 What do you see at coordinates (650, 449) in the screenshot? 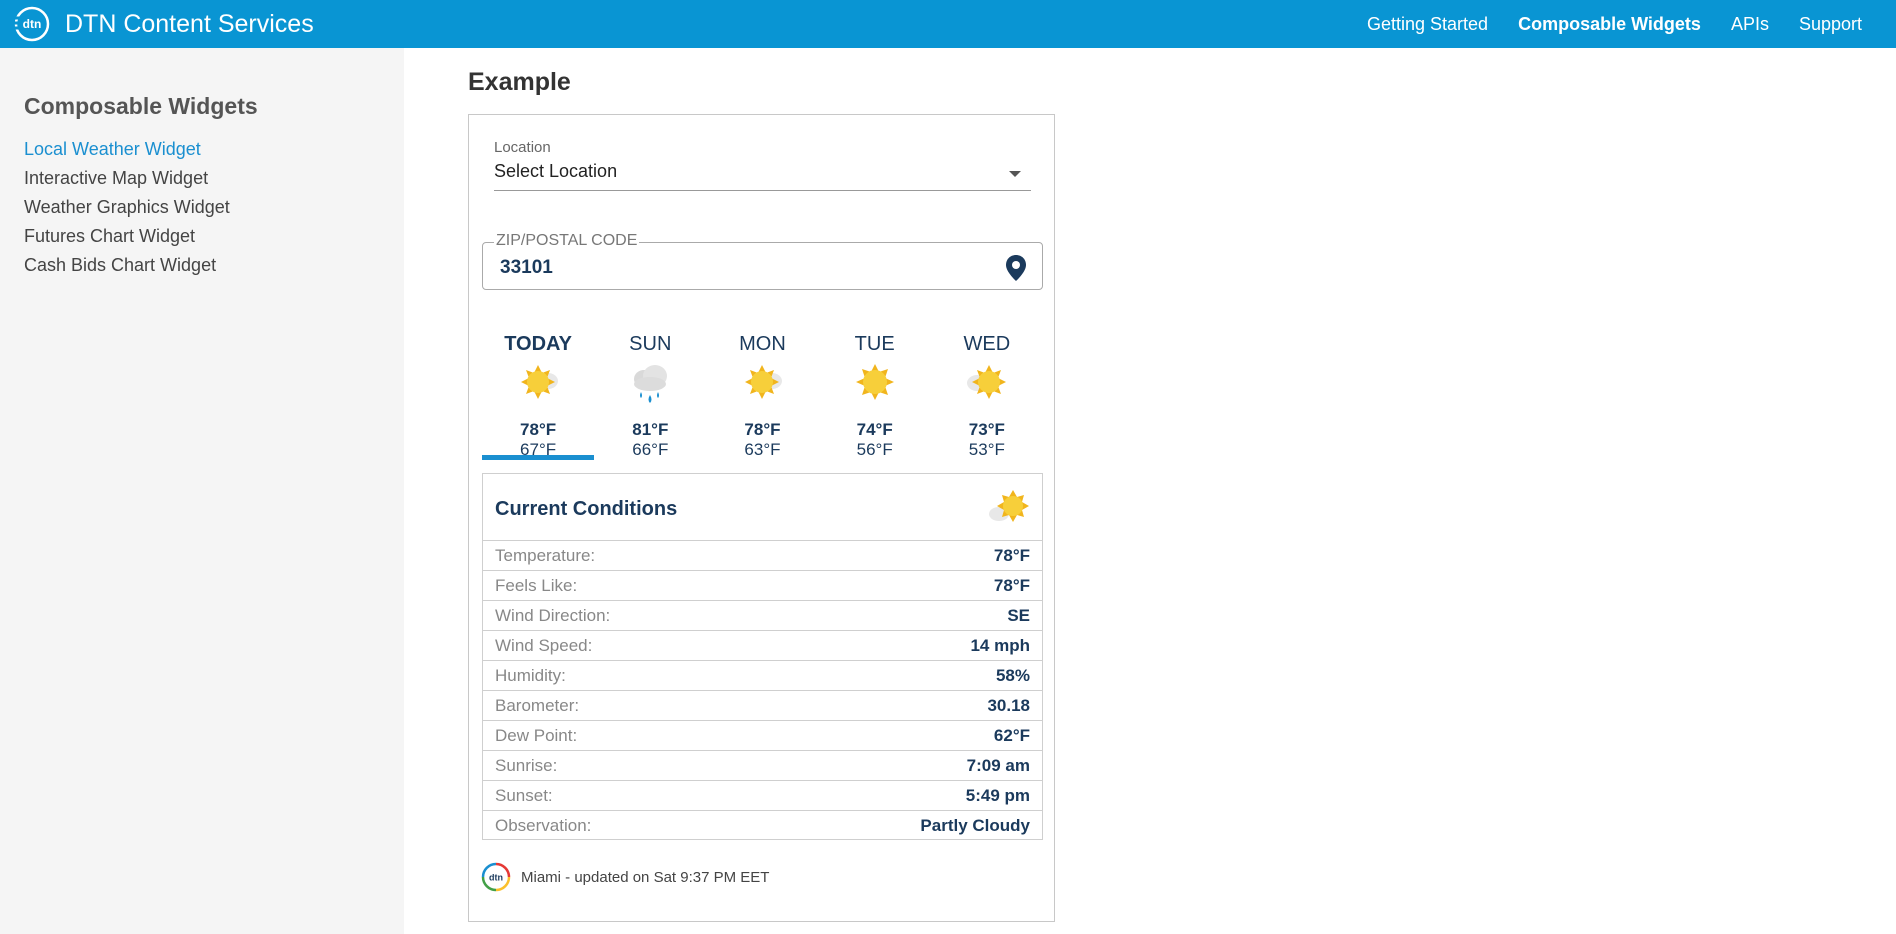
I see `forecast-low: 66°F` at bounding box center [650, 449].